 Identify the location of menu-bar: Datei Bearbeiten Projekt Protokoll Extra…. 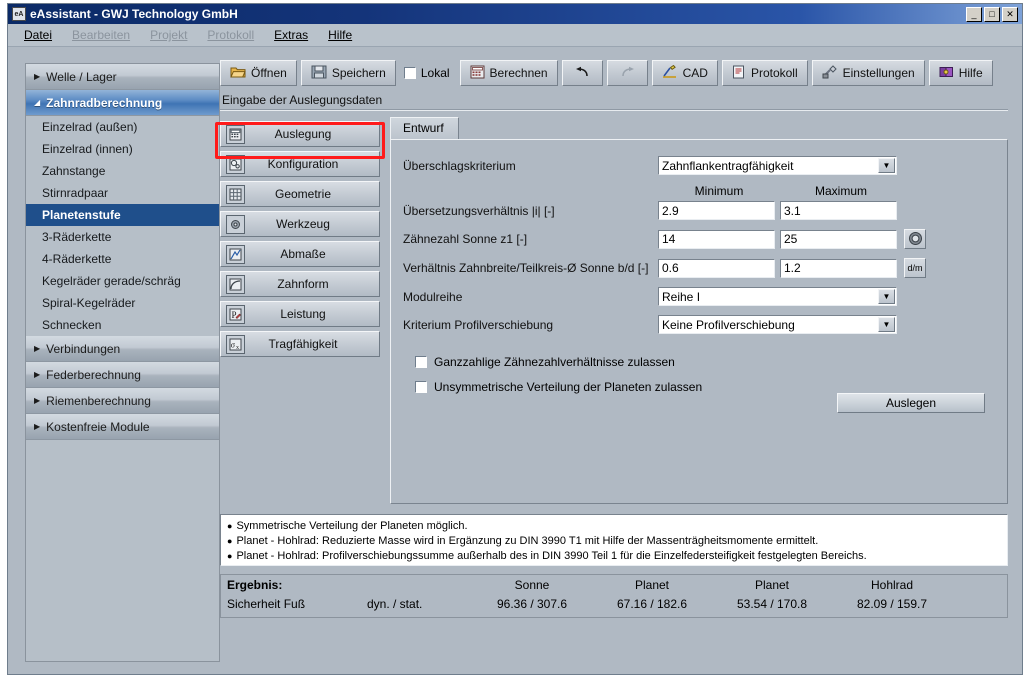
(515, 35).